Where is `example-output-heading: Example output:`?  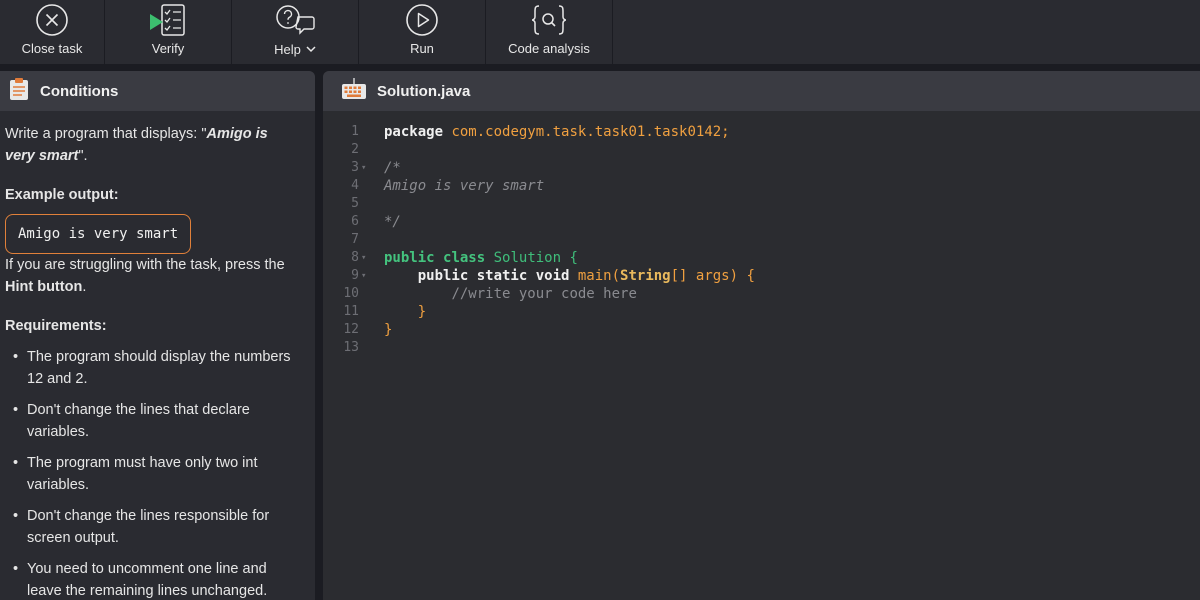 example-output-heading: Example output: is located at coordinates (62, 195).